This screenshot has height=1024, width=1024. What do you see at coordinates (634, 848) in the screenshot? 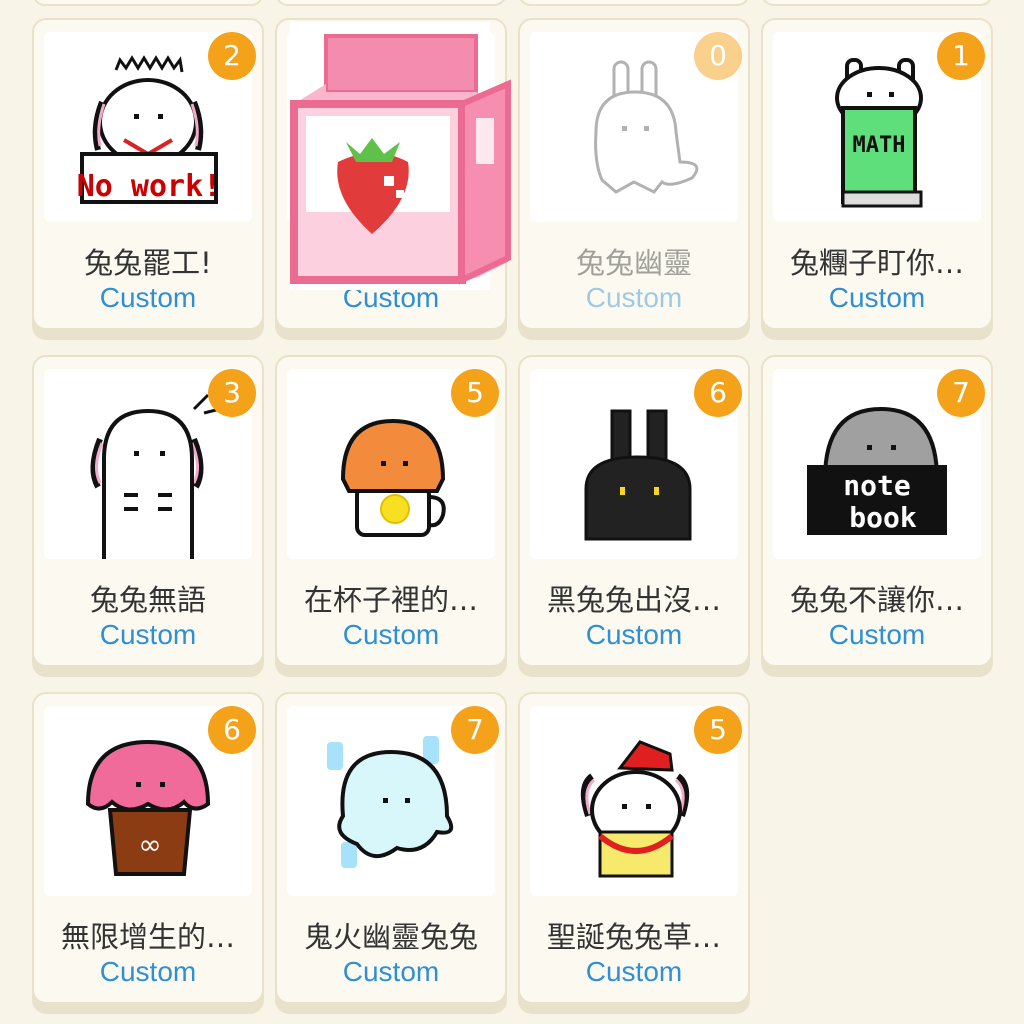
I see `sticker-card: 5 聖誕兔兔草… Custom` at bounding box center [634, 848].